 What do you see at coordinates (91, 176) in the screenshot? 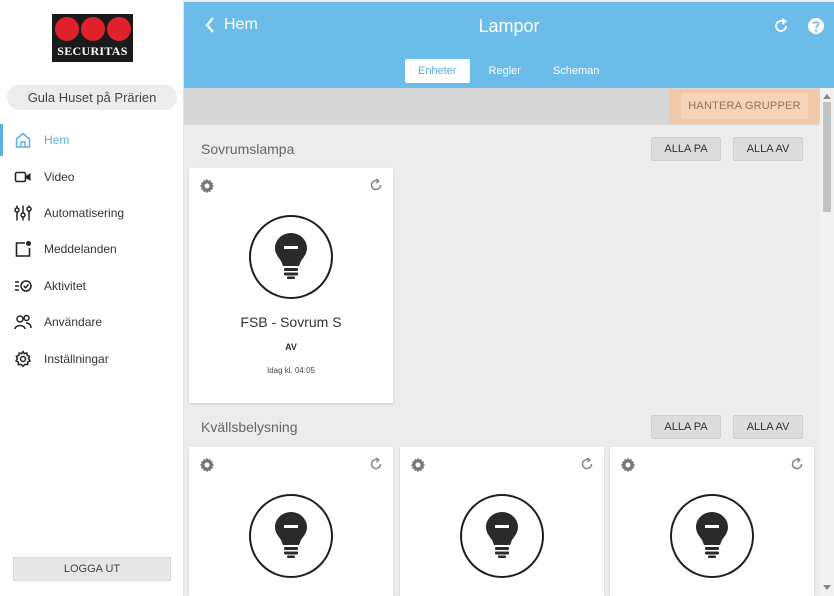
I see `sidebar-item-video: Video` at bounding box center [91, 176].